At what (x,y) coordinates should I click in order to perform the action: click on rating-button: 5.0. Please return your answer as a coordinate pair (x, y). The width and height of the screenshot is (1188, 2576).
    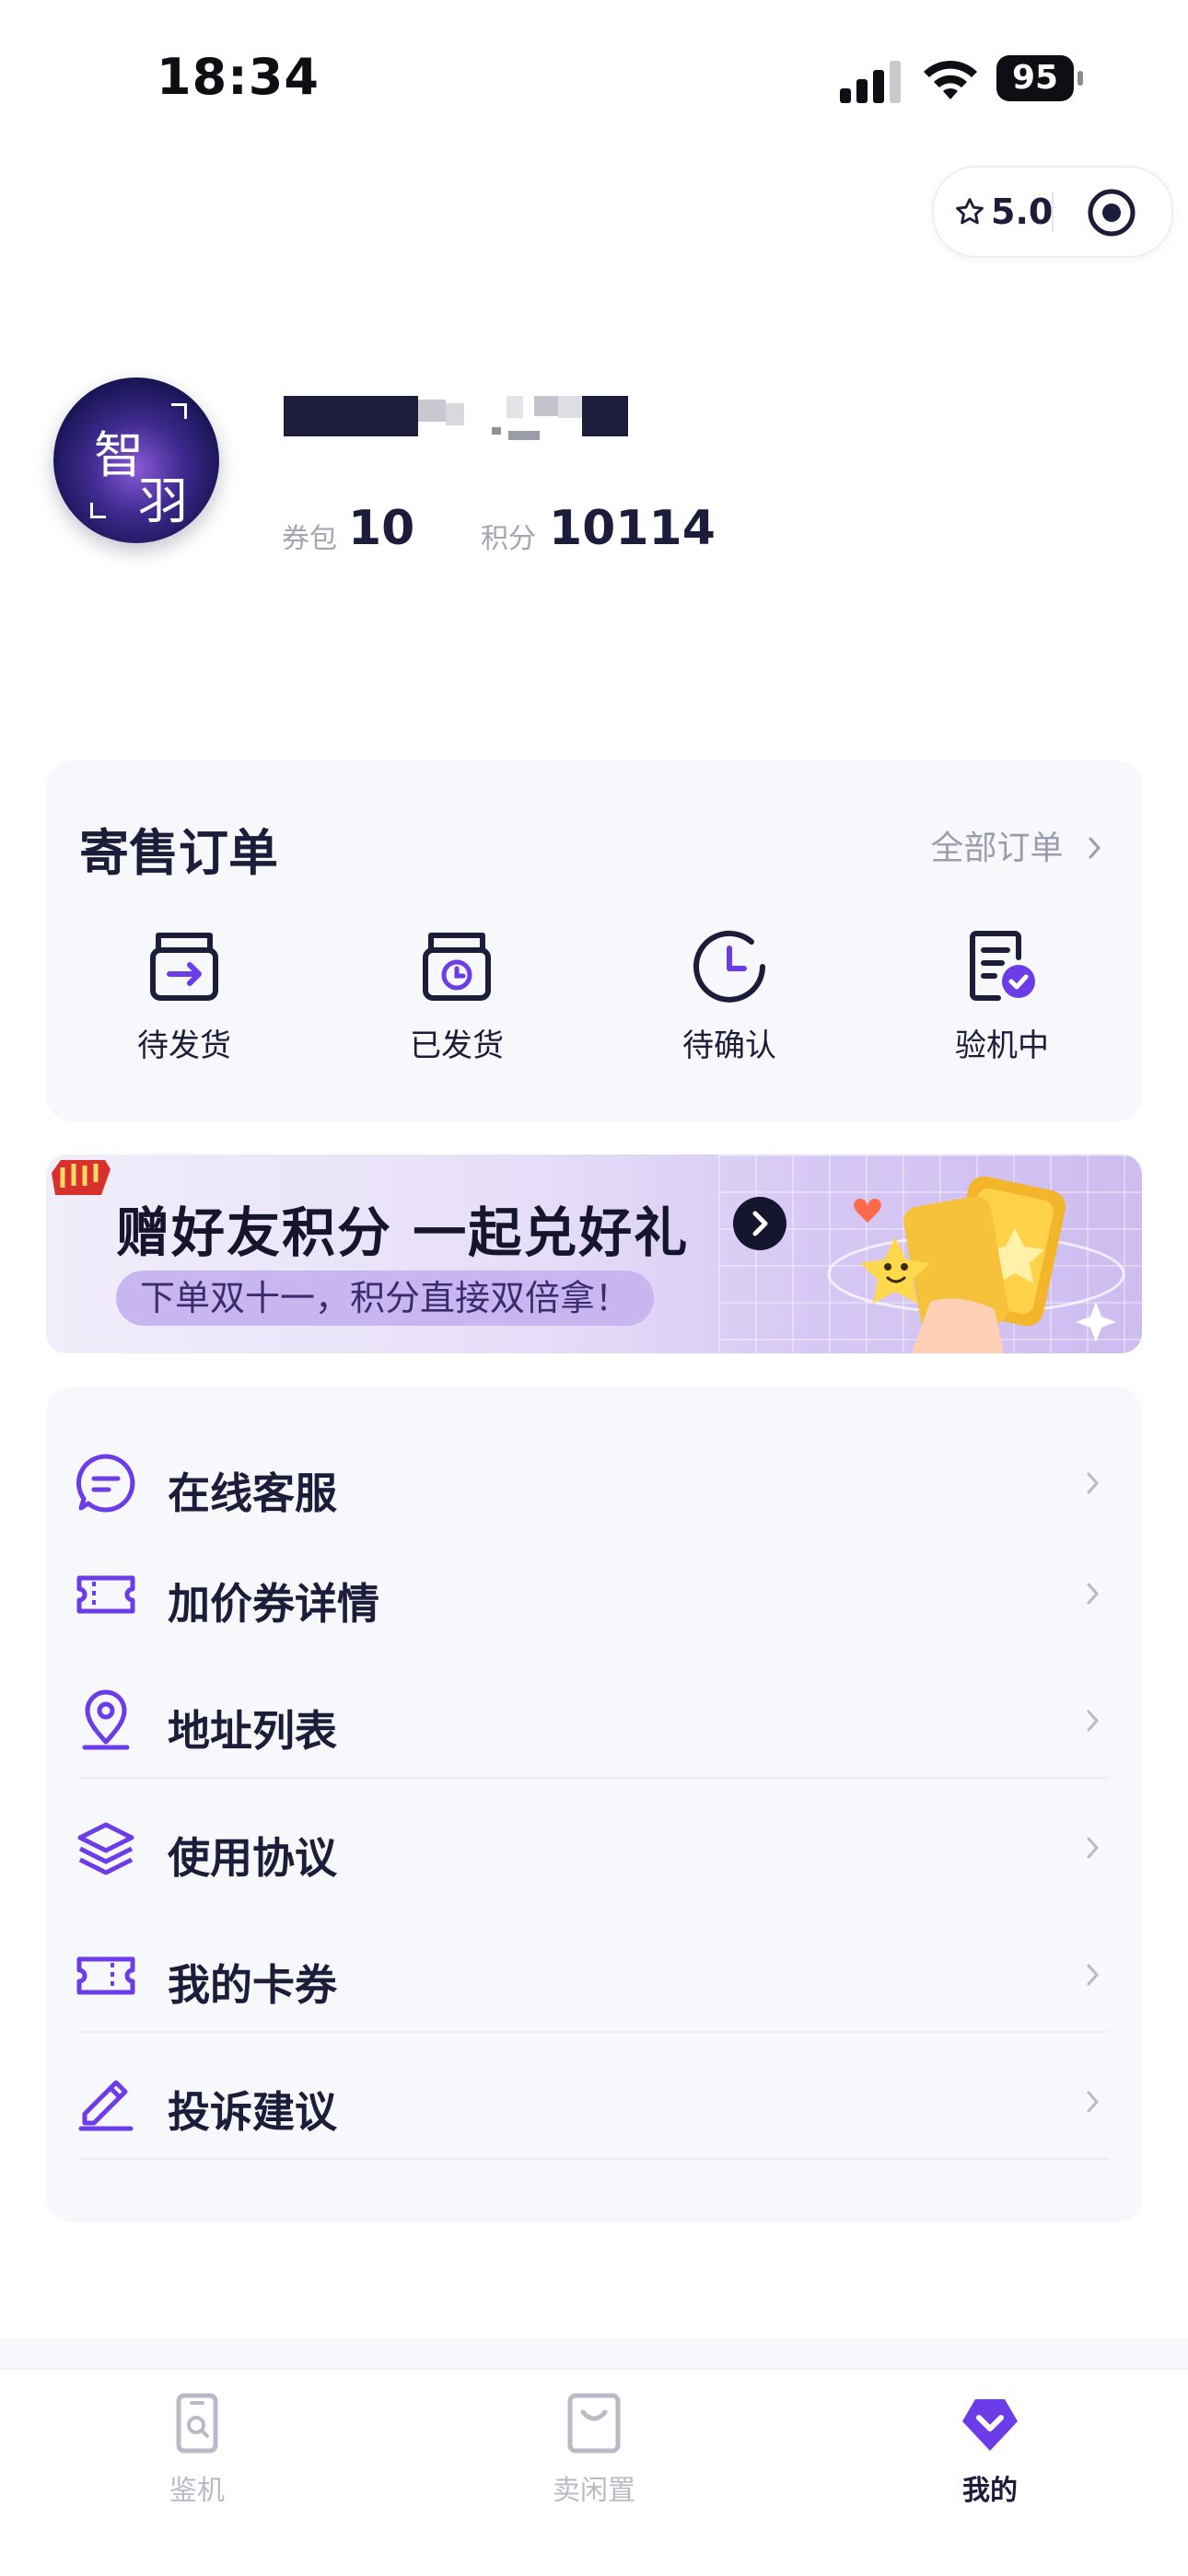
    Looking at the image, I should click on (1004, 212).